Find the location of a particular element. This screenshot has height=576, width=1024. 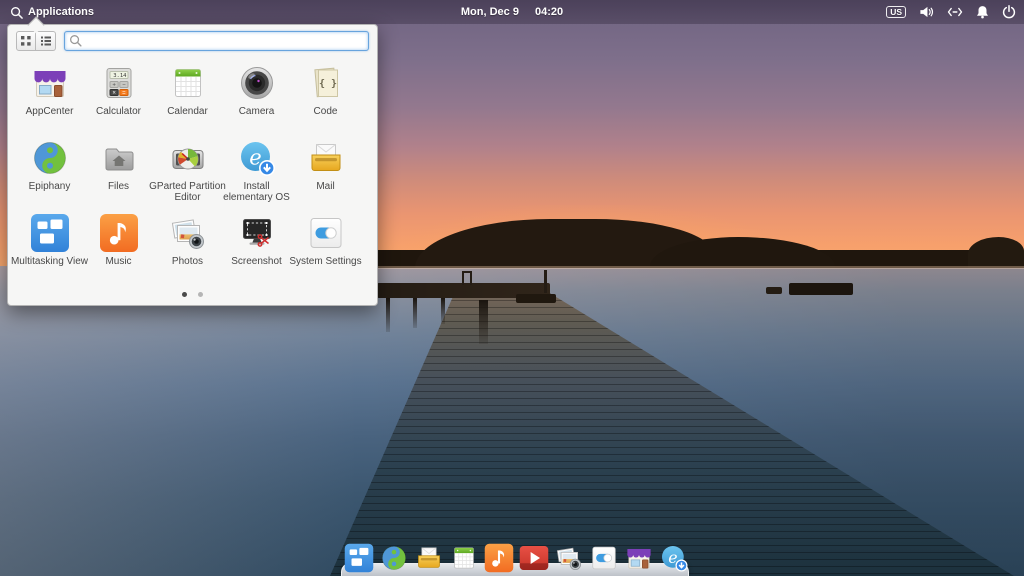

network-icon is located at coordinates (955, 12).